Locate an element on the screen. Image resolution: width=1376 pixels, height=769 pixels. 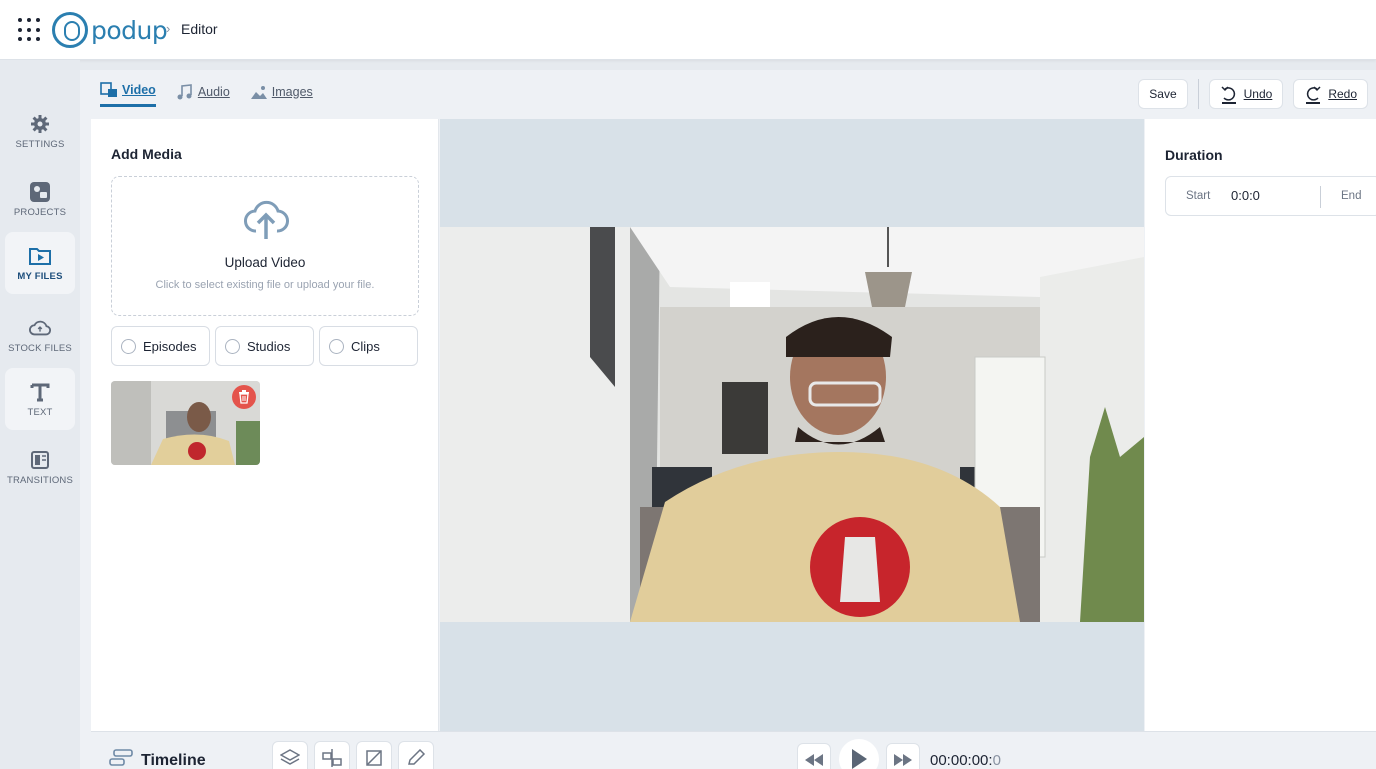
duration-title: Duration is located at coordinates (1194, 155).